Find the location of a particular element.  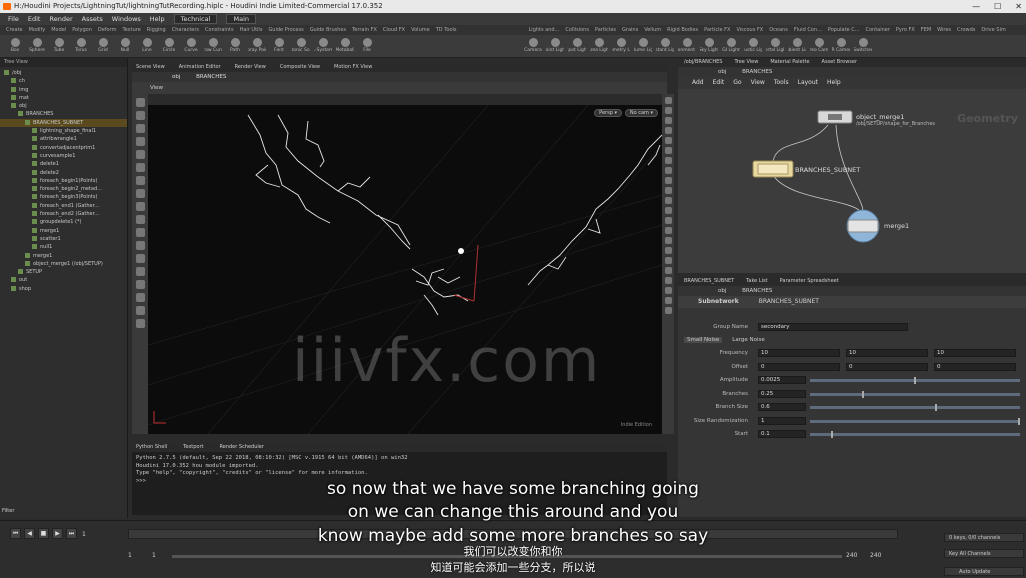

cam-menu: No cam ▾ is located at coordinates (641, 113).